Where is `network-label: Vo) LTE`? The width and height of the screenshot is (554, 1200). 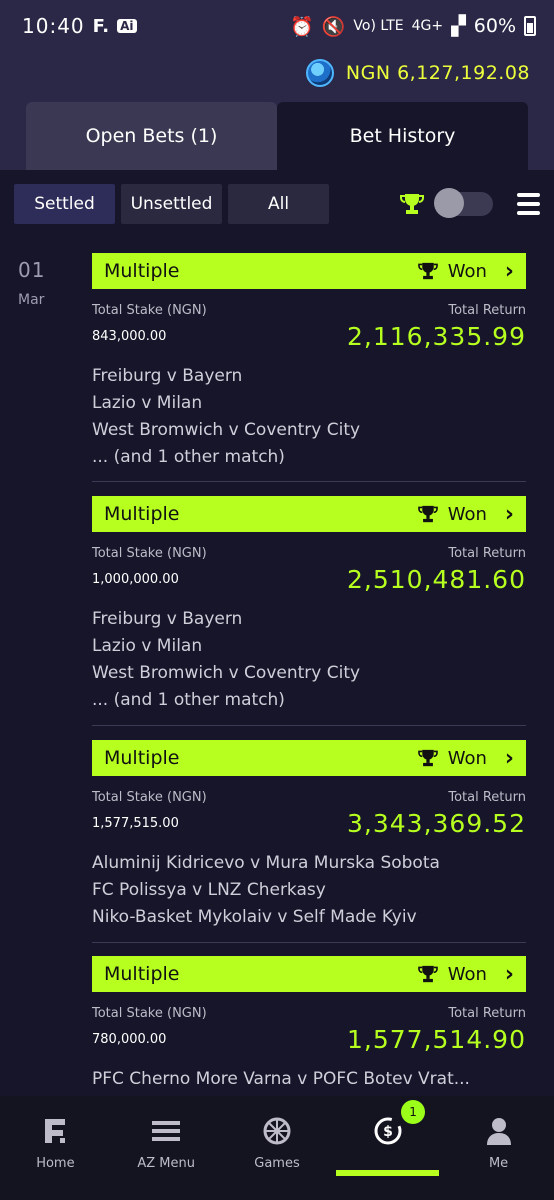 network-label: Vo) LTE is located at coordinates (378, 26).